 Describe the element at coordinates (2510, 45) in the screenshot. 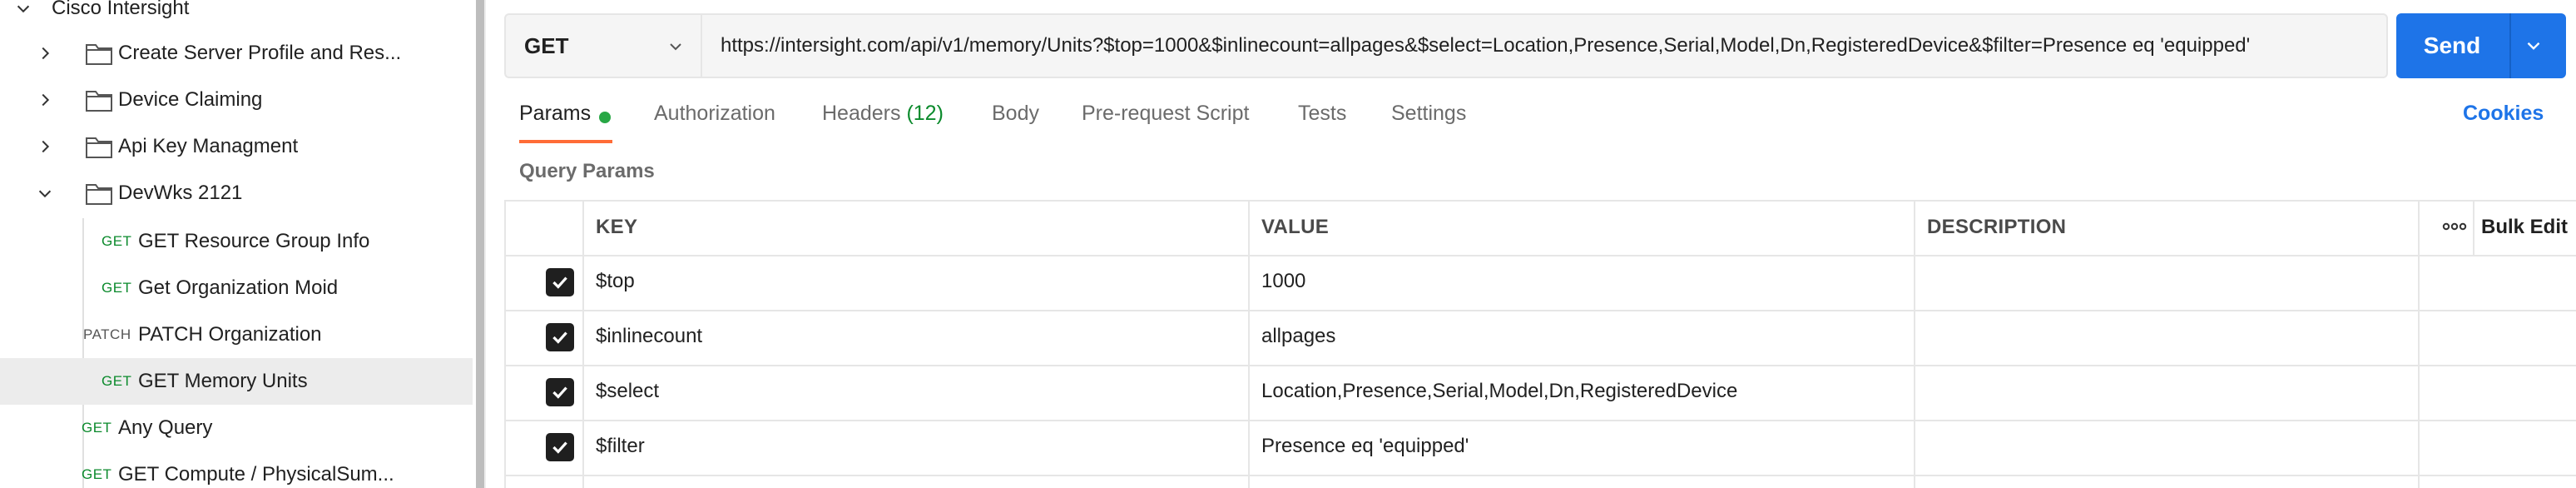

I see `divider` at that location.